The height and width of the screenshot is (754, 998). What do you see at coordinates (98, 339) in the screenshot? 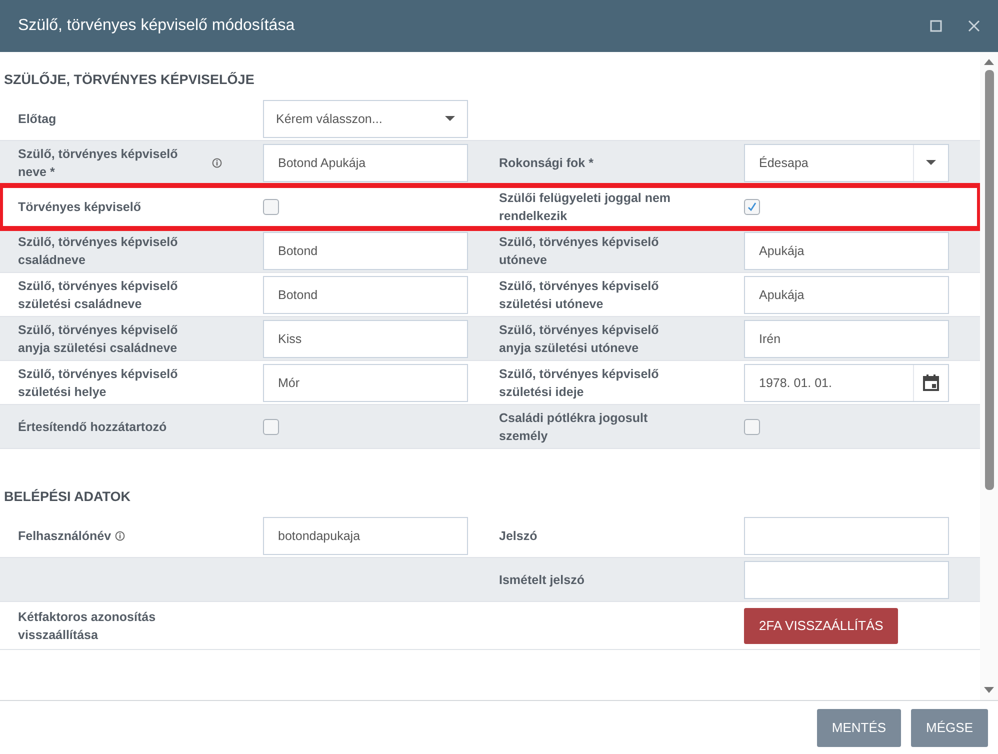
I see `field-label: Szülő, törvényes képviselő anyja születési családneve` at bounding box center [98, 339].